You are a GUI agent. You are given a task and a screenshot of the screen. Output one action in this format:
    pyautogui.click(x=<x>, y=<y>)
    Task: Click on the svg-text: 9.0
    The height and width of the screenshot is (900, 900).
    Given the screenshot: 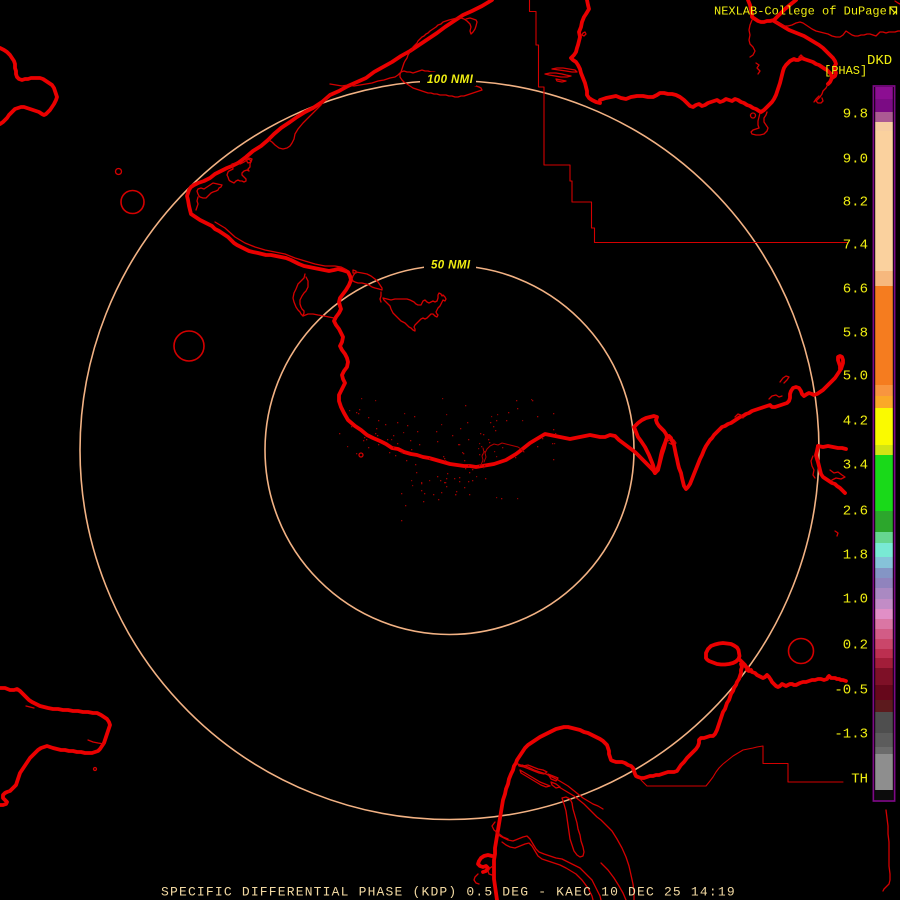 What is the action you would take?
    pyautogui.click(x=855, y=159)
    